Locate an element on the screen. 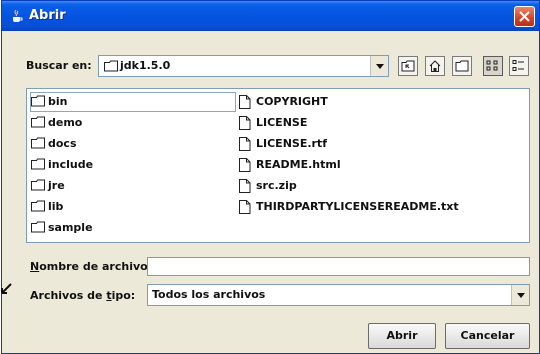  close-icon is located at coordinates (524, 16).